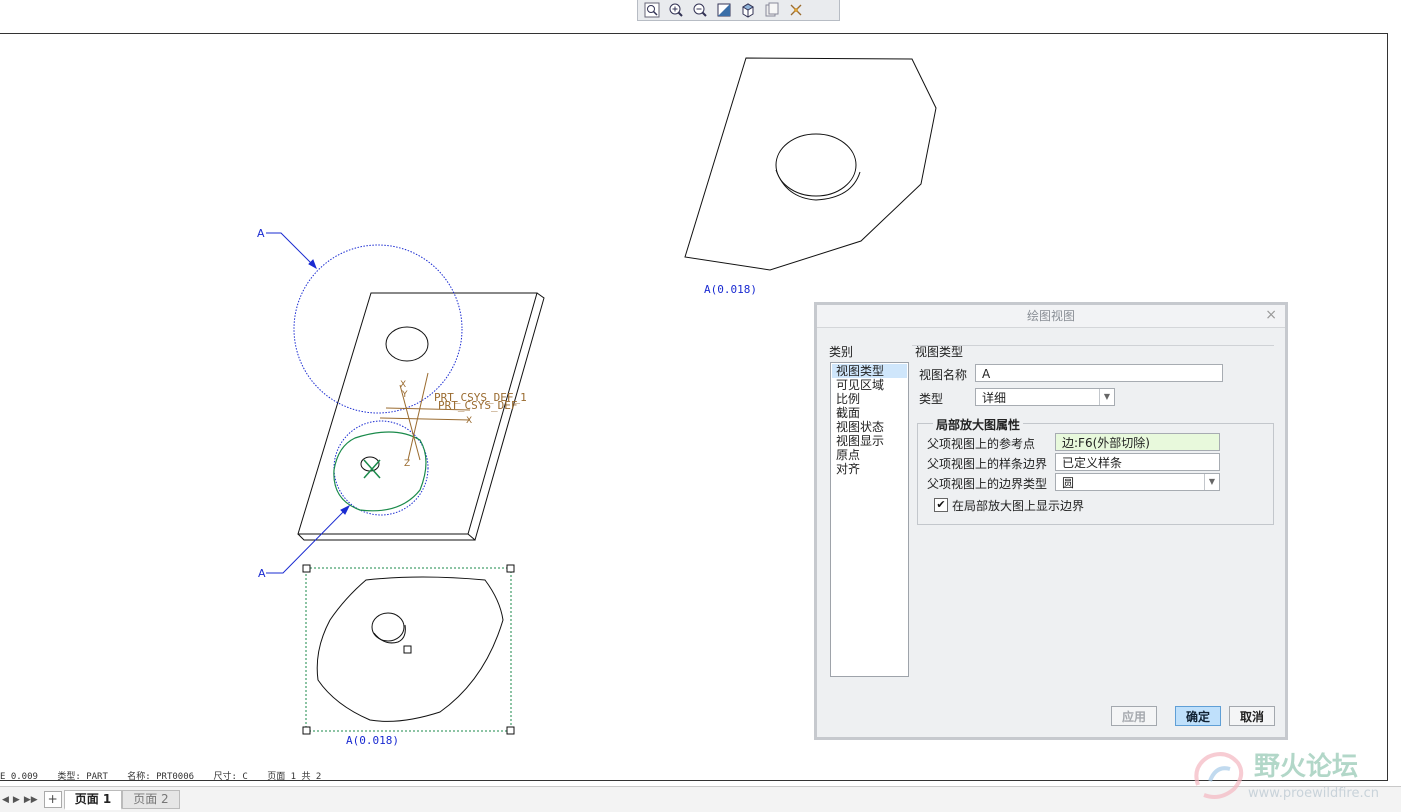 Image resolution: width=1401 pixels, height=812 pixels. What do you see at coordinates (407, 464) in the screenshot?
I see `axis-z-label: Z` at bounding box center [407, 464].